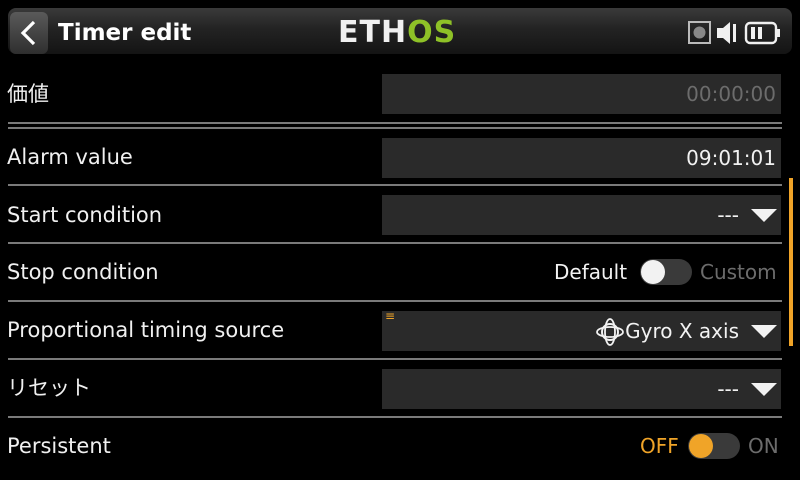  What do you see at coordinates (714, 446) in the screenshot?
I see `persistent-toggle` at bounding box center [714, 446].